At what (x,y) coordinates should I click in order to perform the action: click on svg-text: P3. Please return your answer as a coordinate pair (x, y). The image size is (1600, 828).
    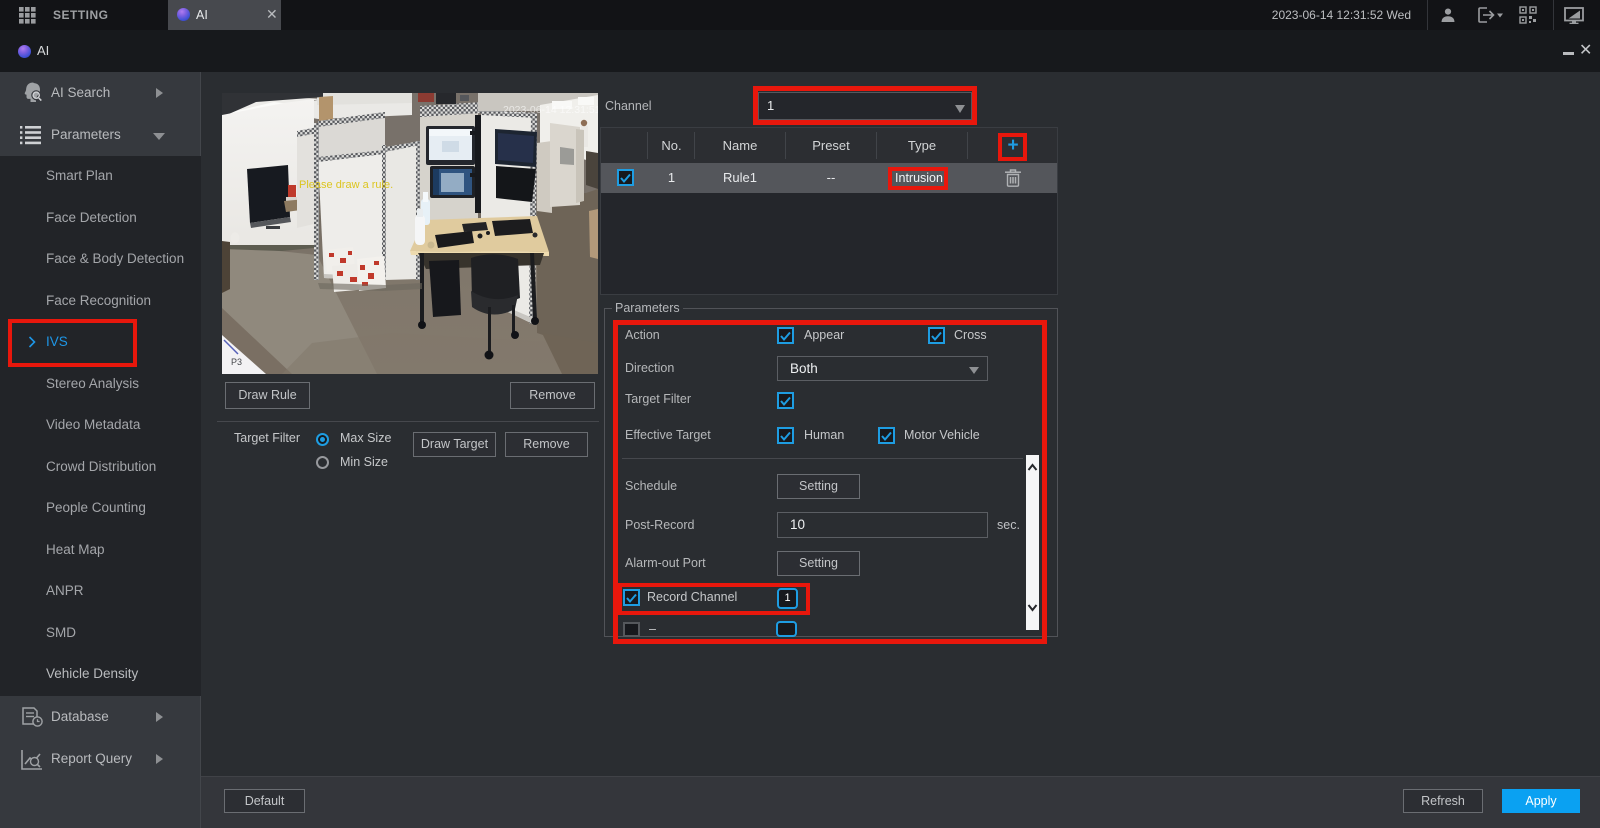
    Looking at the image, I should click on (236, 362).